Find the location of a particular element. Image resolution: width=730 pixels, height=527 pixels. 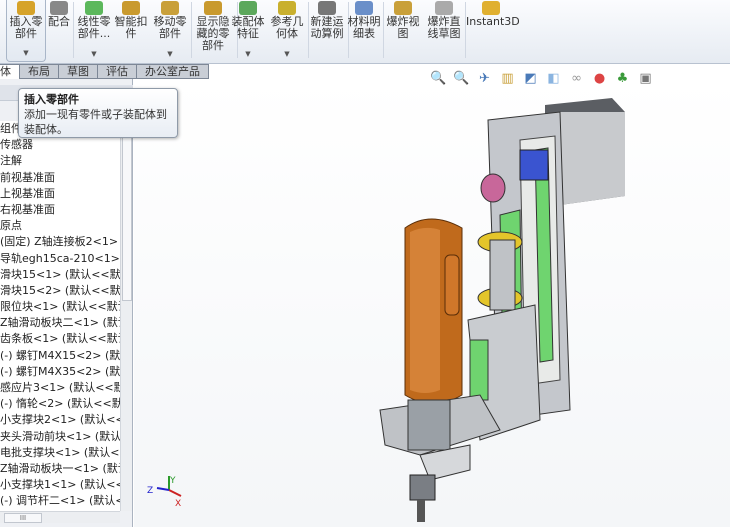

toolbar-button-linear-pattern: 线性零 部件... ▼ is located at coordinates (94, 31).